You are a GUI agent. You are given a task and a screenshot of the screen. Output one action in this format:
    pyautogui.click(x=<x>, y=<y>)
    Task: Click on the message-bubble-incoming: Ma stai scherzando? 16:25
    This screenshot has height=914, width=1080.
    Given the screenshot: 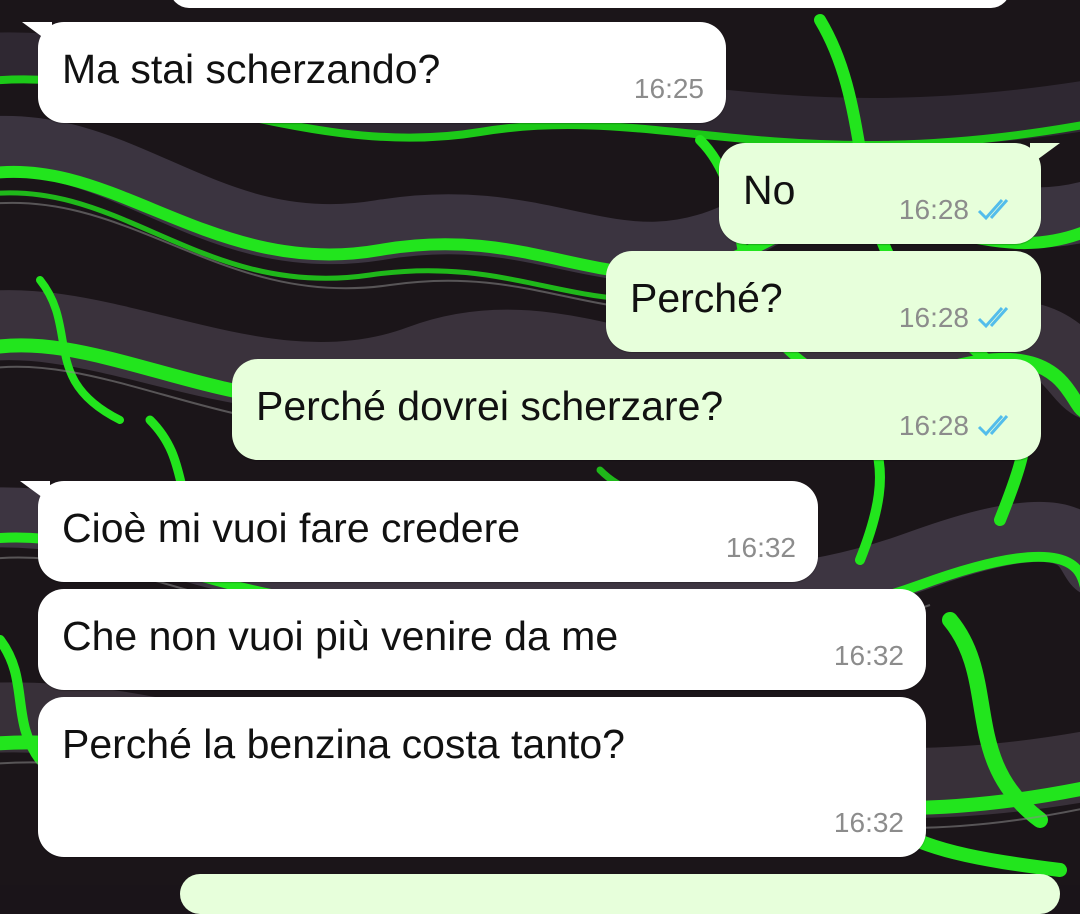 What is the action you would take?
    pyautogui.click(x=382, y=72)
    